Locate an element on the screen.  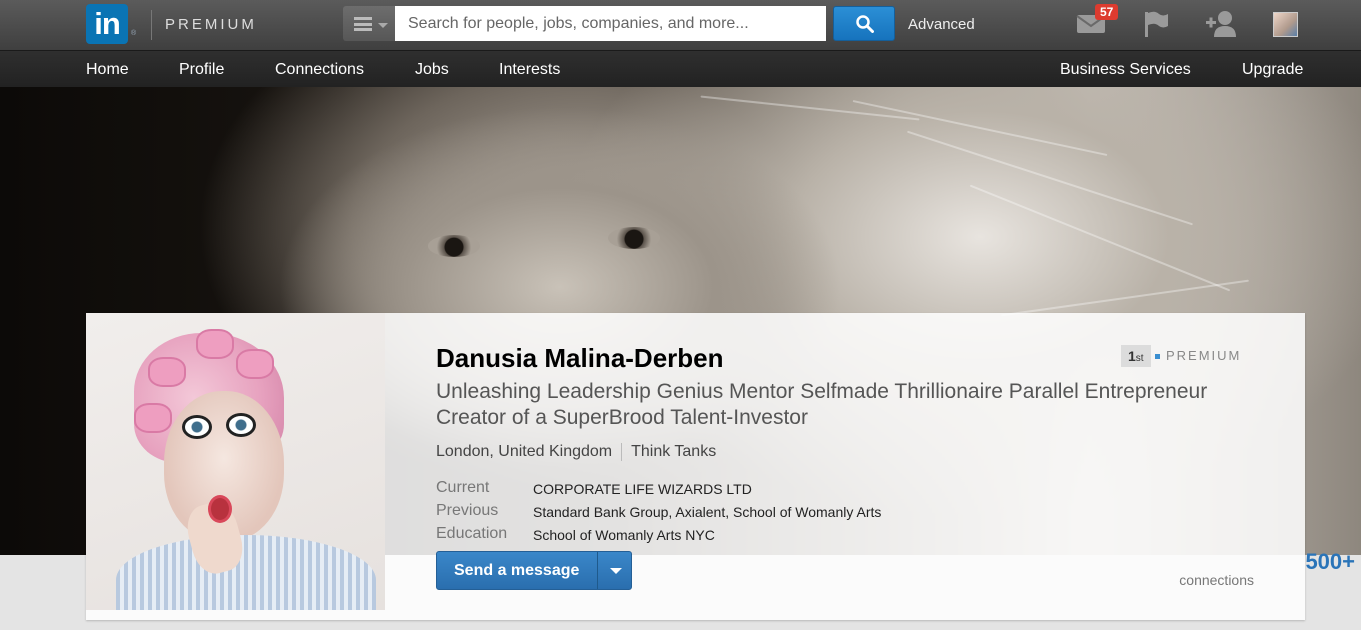
send-message-button: Send a message is located at coordinates (534, 570).